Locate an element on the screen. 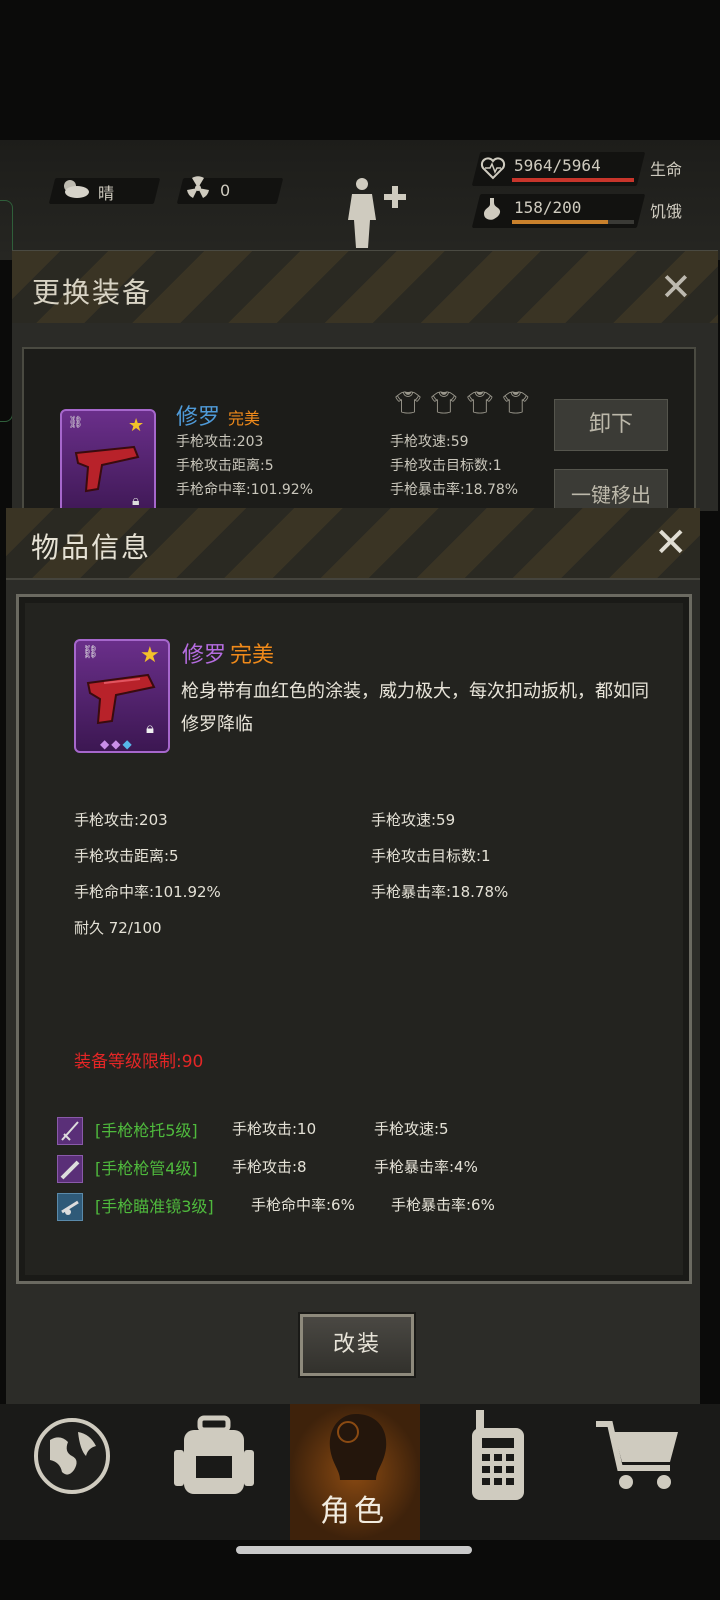 The width and height of the screenshot is (720, 1600). backpack-icon is located at coordinates (214, 1454).